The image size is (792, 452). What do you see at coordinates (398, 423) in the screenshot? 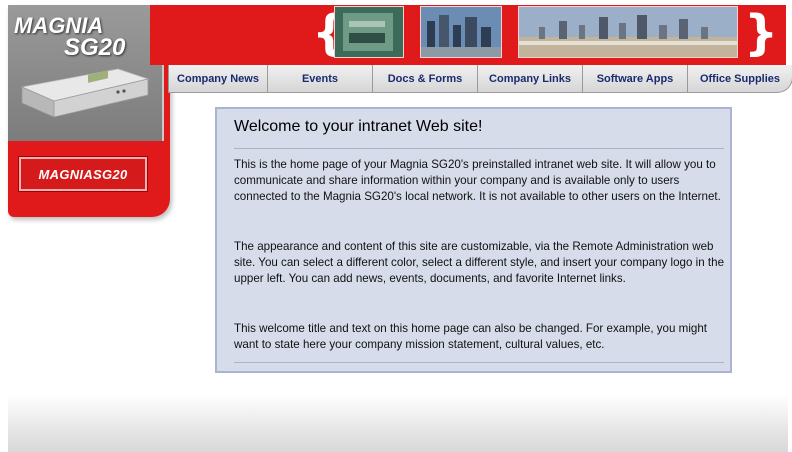
I see `footer-shadow` at bounding box center [398, 423].